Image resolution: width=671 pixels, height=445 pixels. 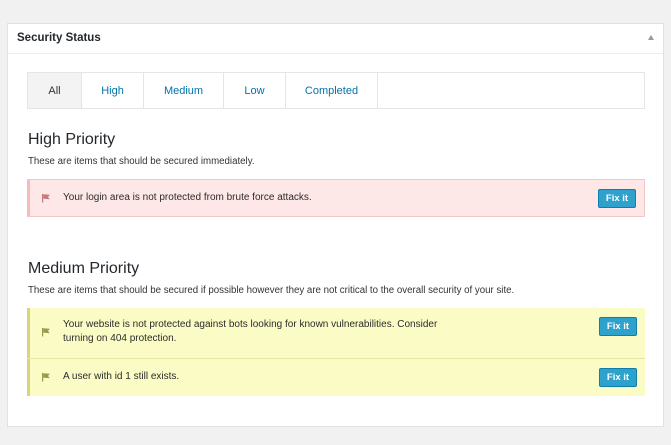 What do you see at coordinates (618, 326) in the screenshot?
I see `fix-404-button: Fix it` at bounding box center [618, 326].